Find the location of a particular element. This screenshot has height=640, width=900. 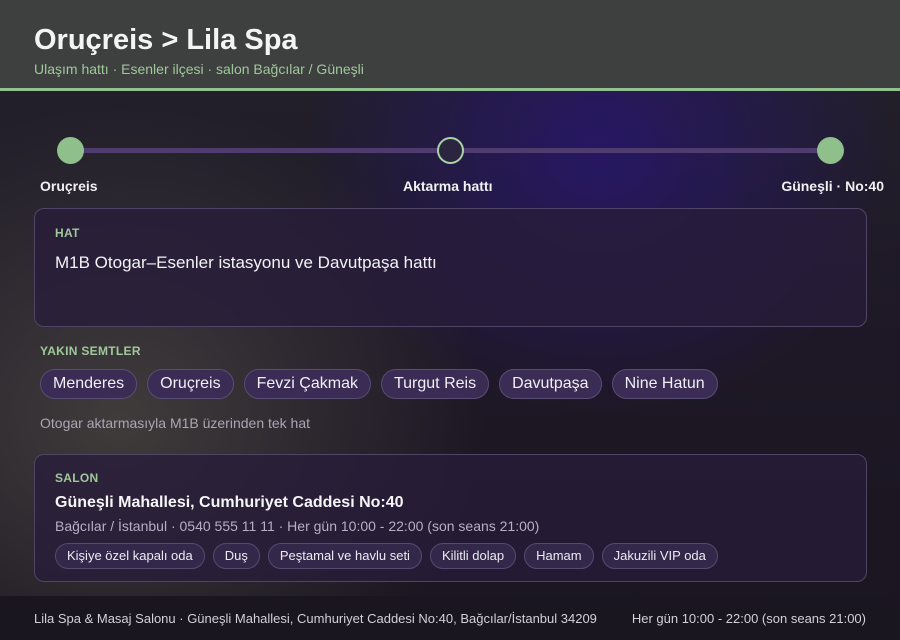

salon-feature-tag: Duş is located at coordinates (236, 556).